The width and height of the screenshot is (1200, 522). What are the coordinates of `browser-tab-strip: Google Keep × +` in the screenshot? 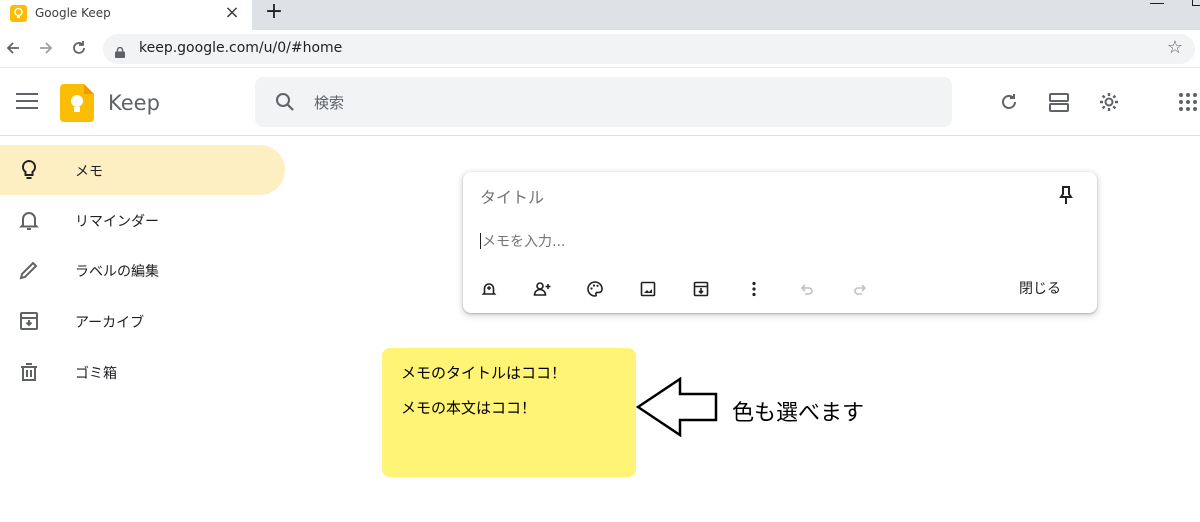 It's located at (600, 15).